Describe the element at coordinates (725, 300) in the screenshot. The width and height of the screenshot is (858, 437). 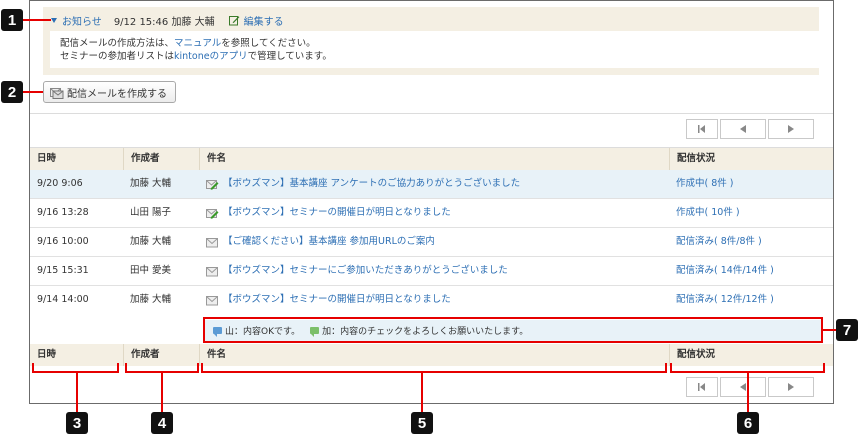
I see `row-status: 配信済み( 12件/12件 )` at that location.